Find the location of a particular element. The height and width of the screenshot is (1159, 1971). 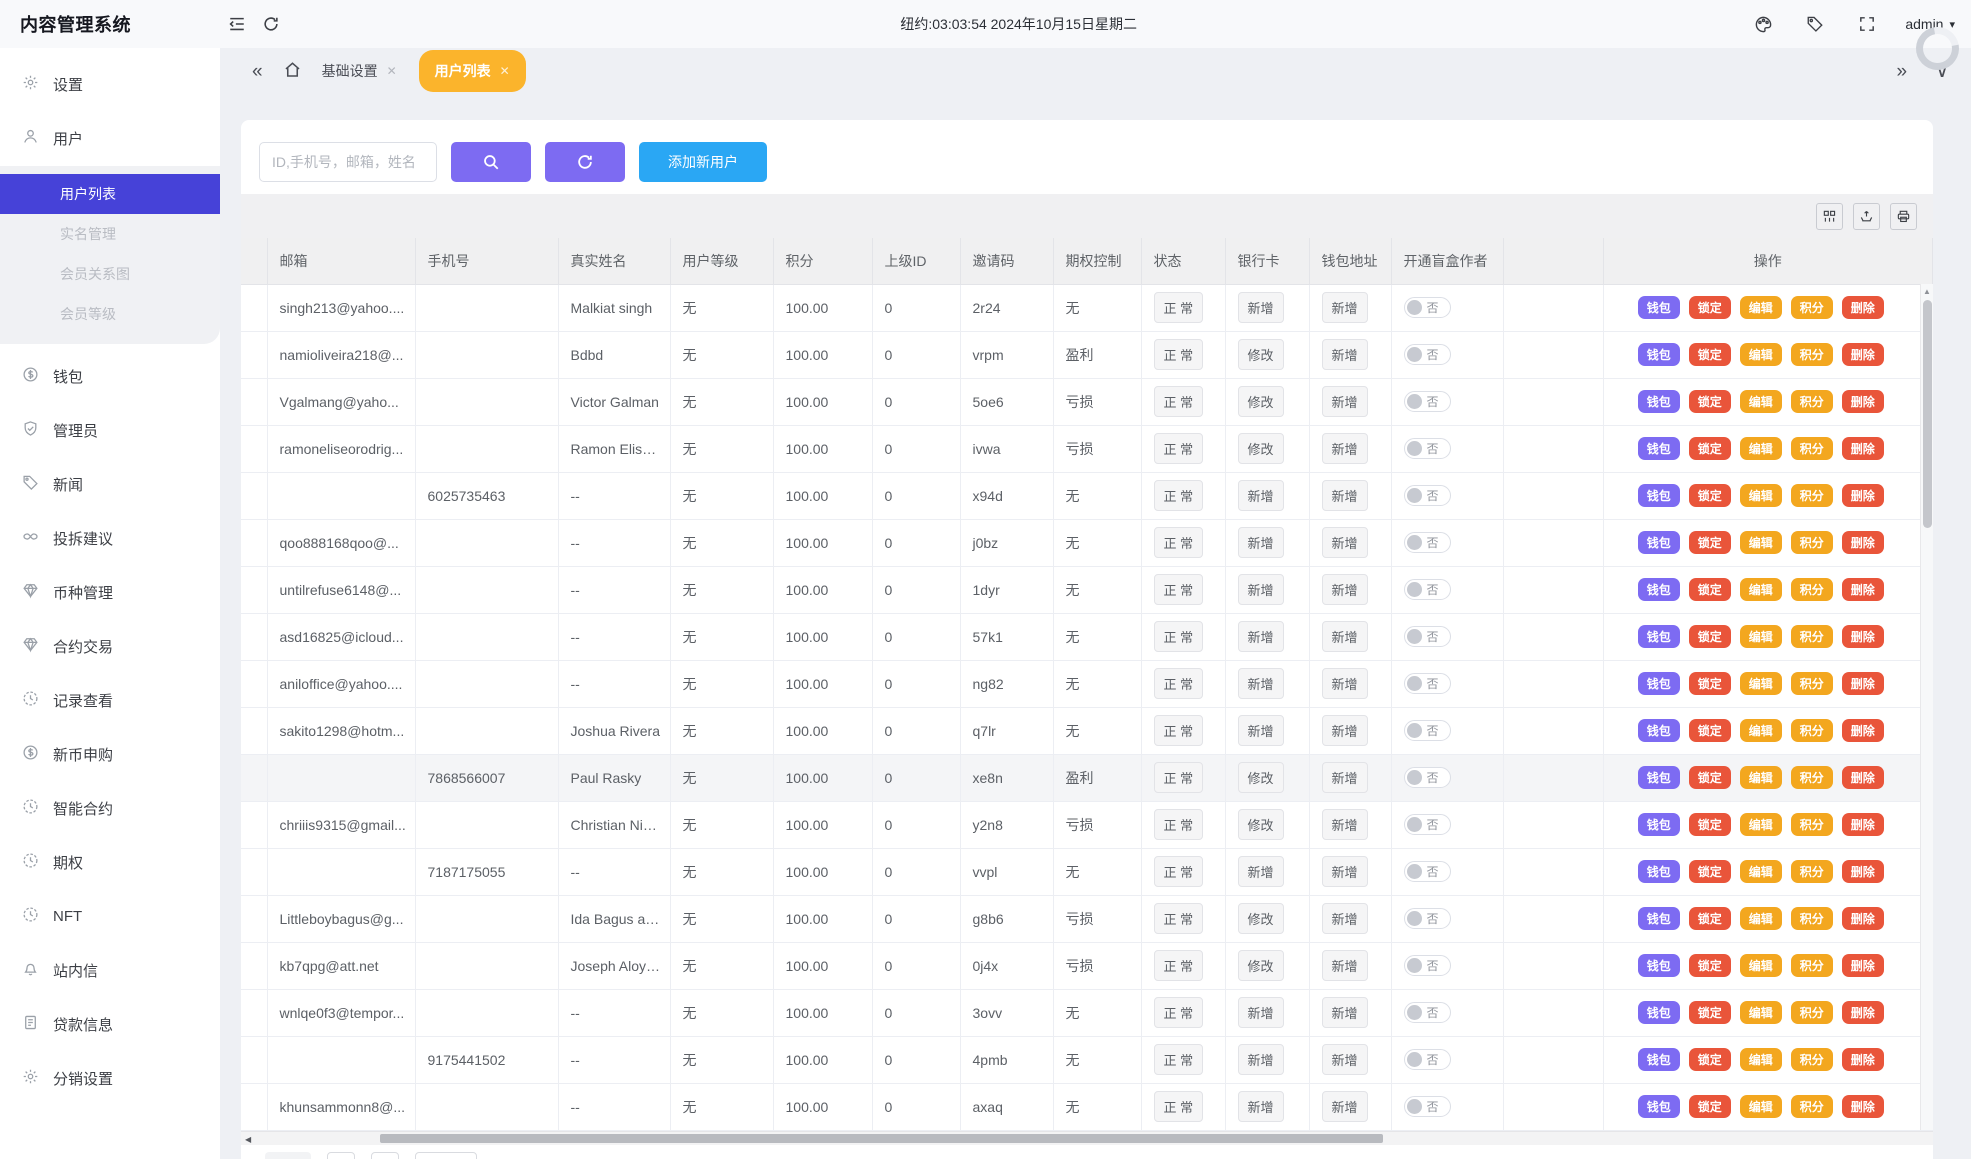

sidebar-item: 投拆建议 is located at coordinates (110, 538).